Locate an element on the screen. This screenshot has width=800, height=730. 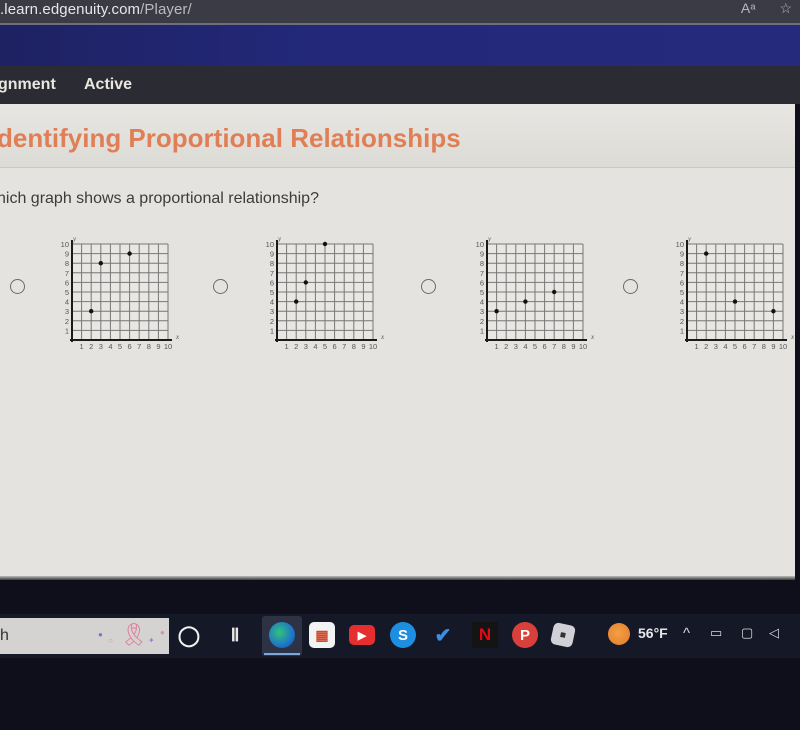
task-view-icon: Ⅱ is located at coordinates (235, 635).